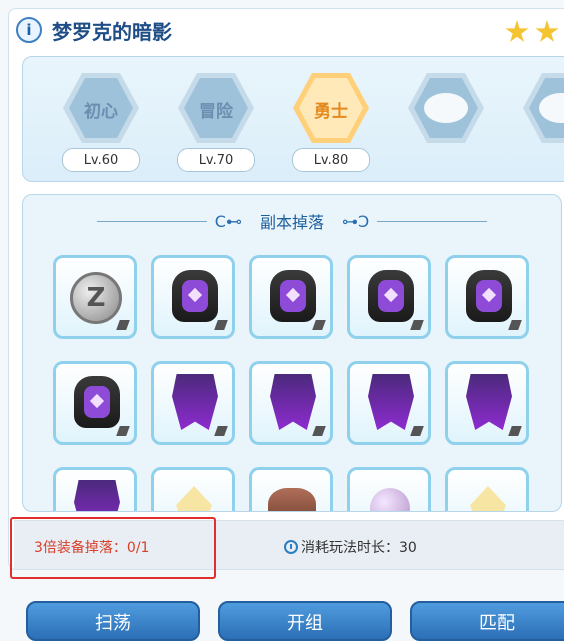 The width and height of the screenshot is (564, 641). Describe the element at coordinates (331, 160) in the screenshot. I see `level-badge: Lv.80` at that location.